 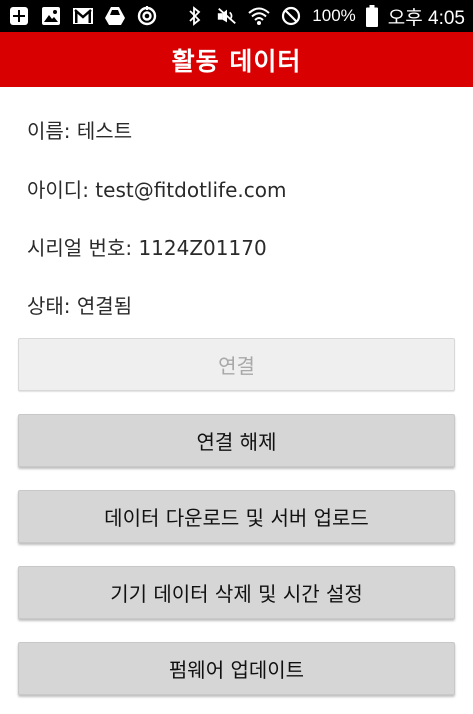 I want to click on status-right-icons: 100% 오후 4:05, so click(x=324, y=16).